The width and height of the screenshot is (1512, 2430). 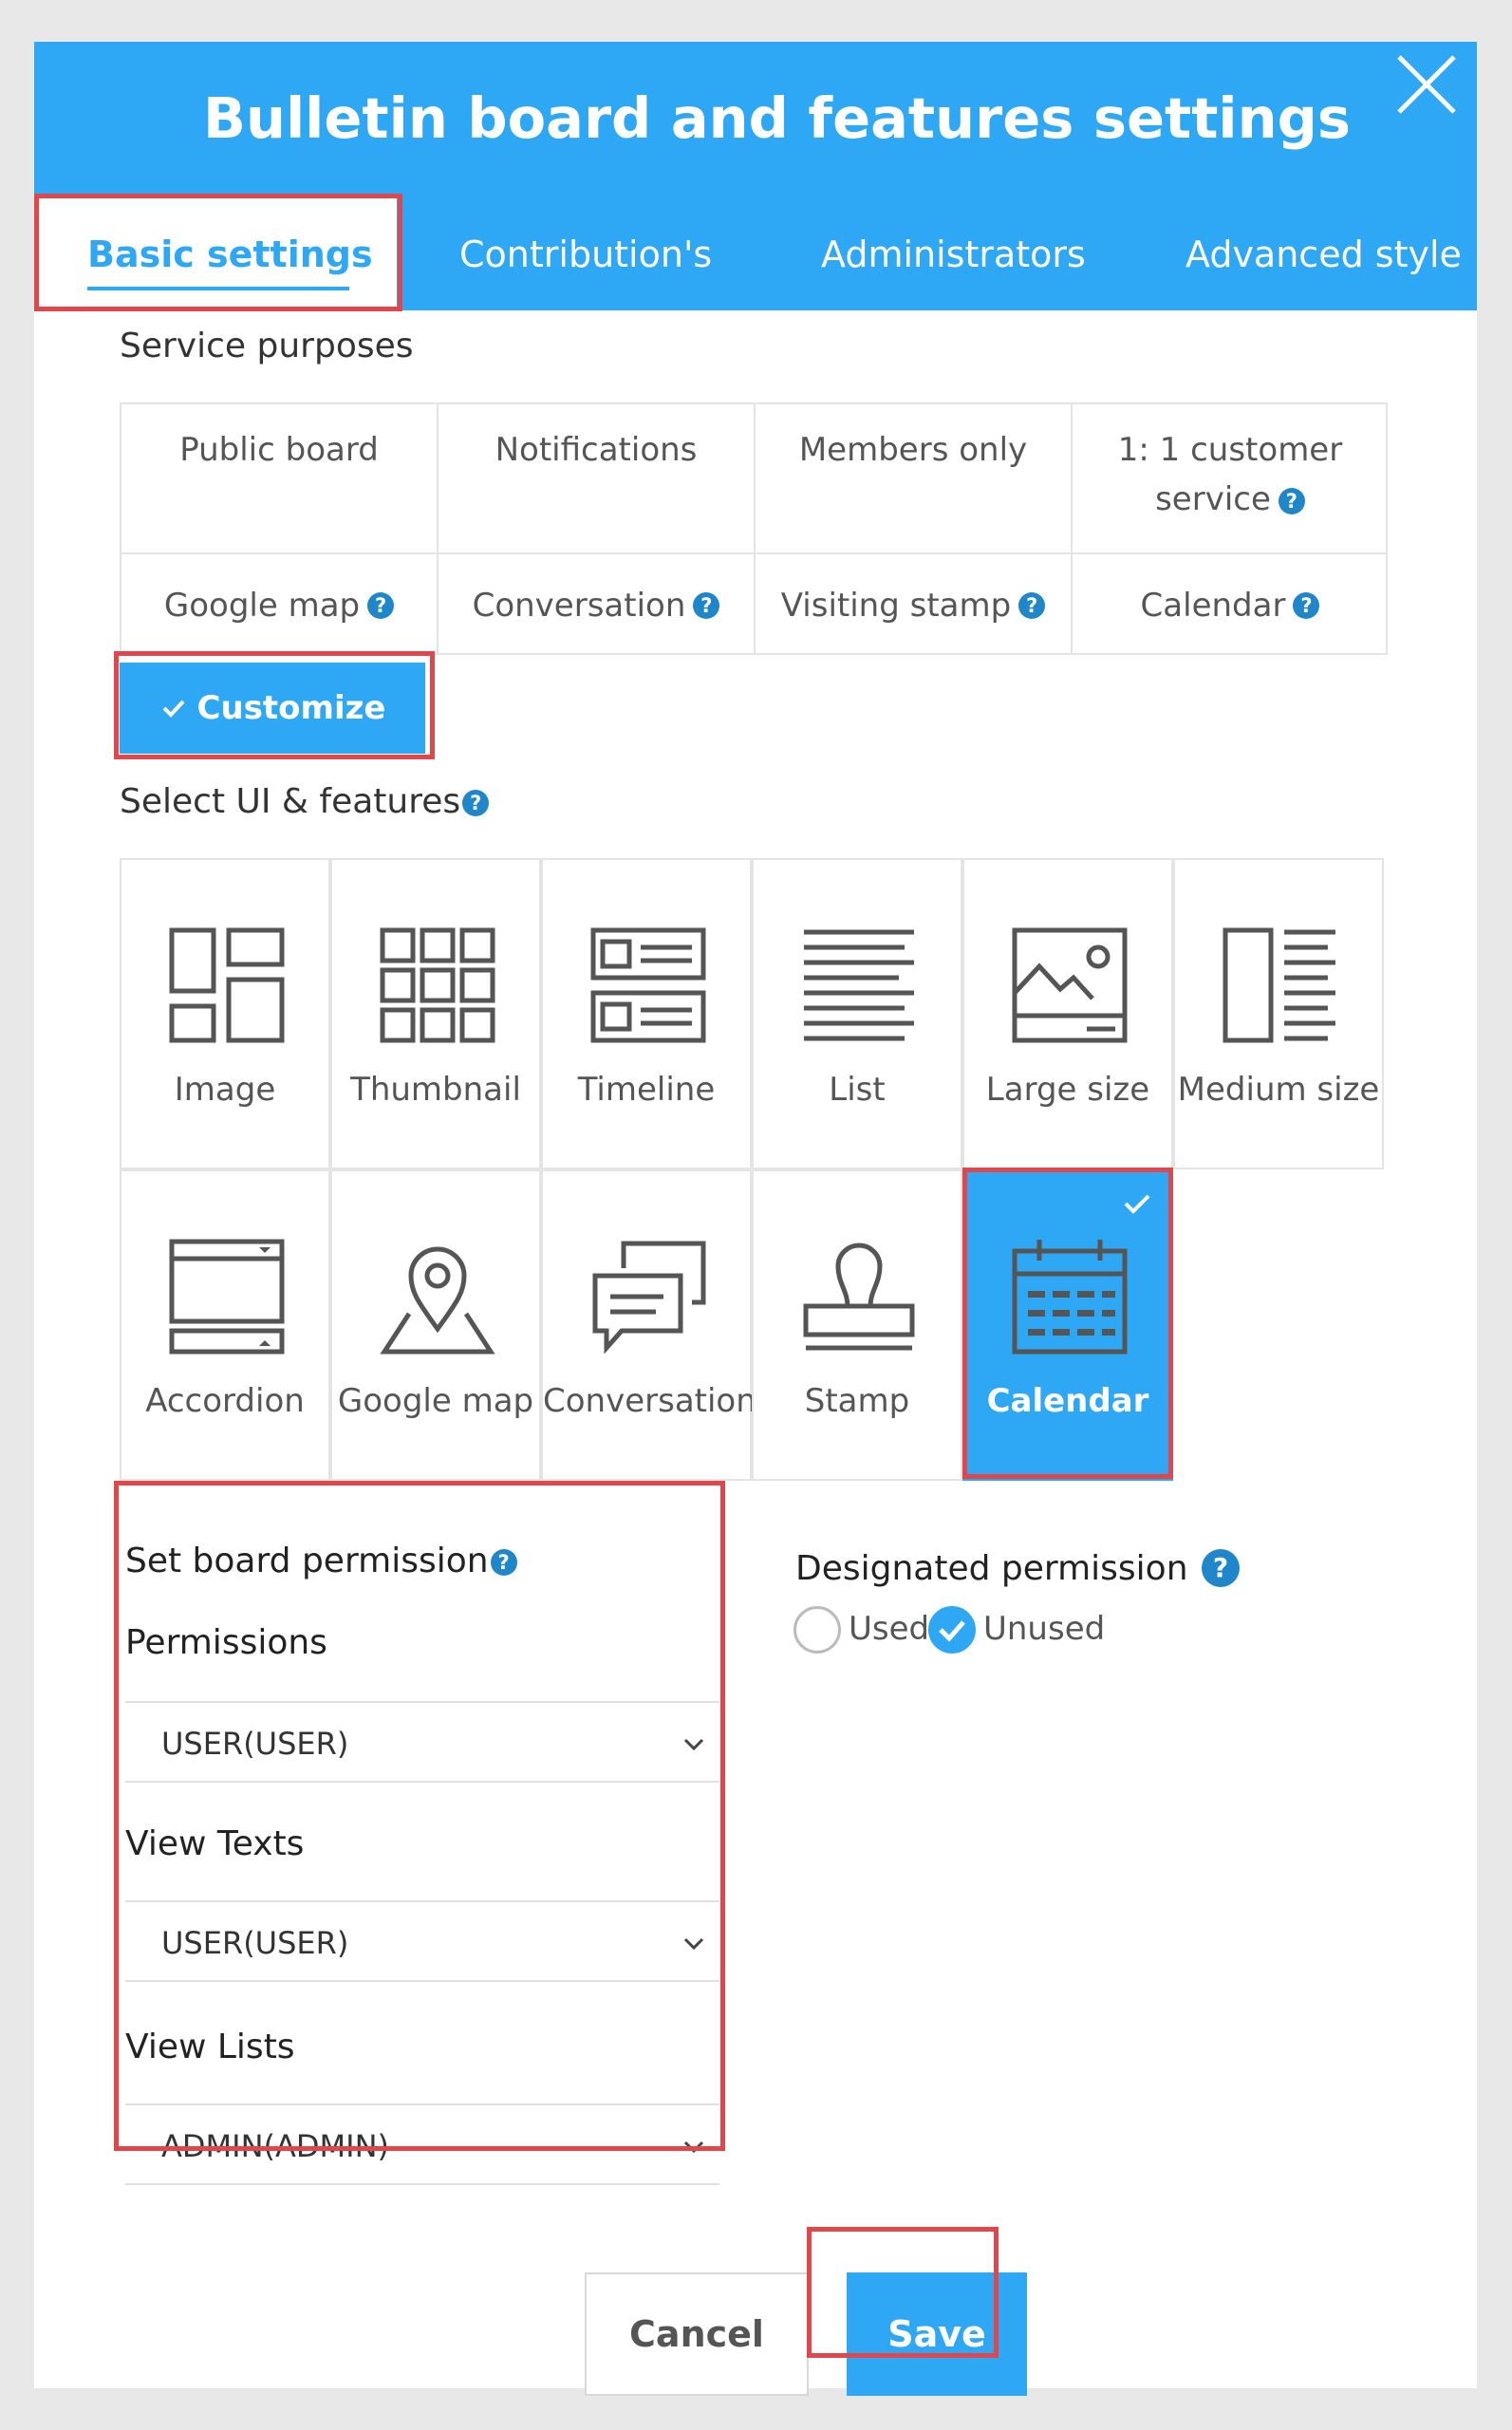 What do you see at coordinates (914, 479) in the screenshot?
I see `service-members-only: Members only` at bounding box center [914, 479].